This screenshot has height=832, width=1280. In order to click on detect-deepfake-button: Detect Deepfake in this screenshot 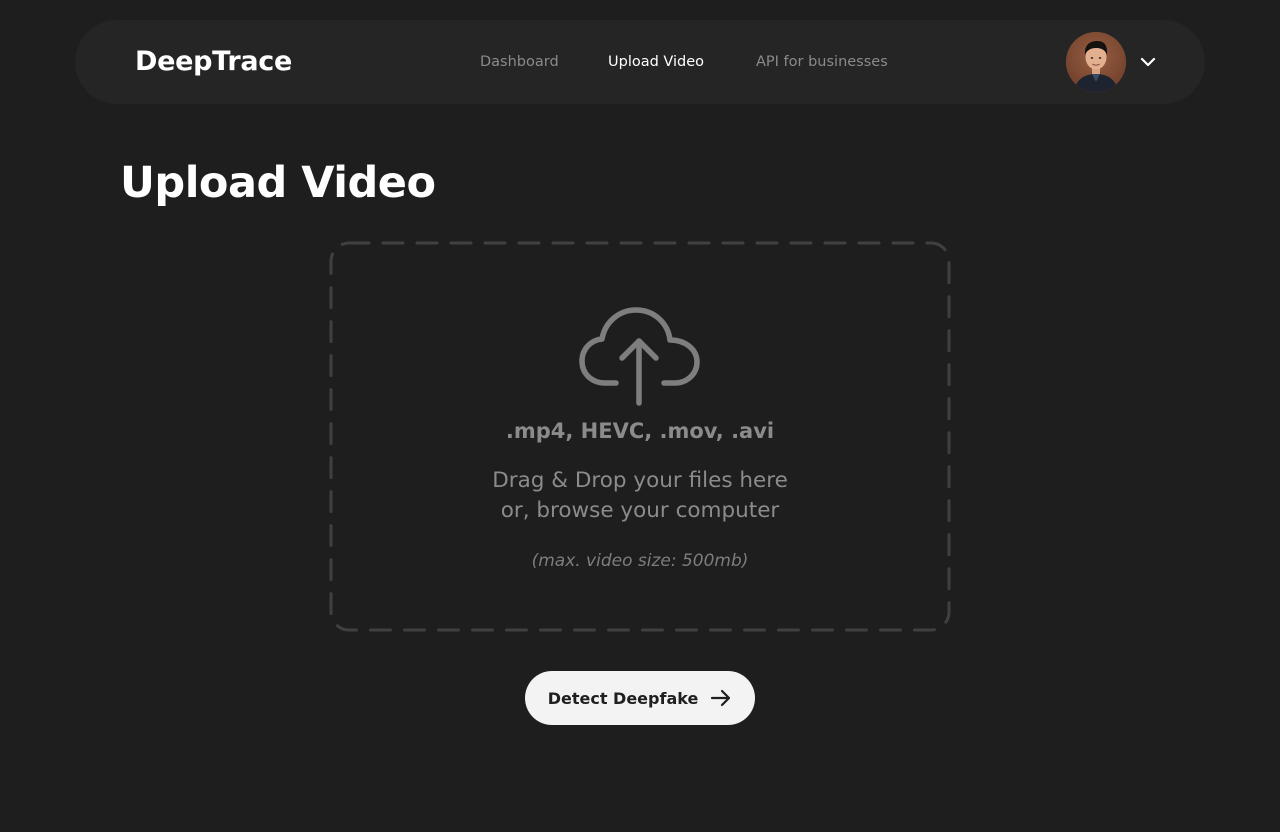, I will do `click(640, 698)`.